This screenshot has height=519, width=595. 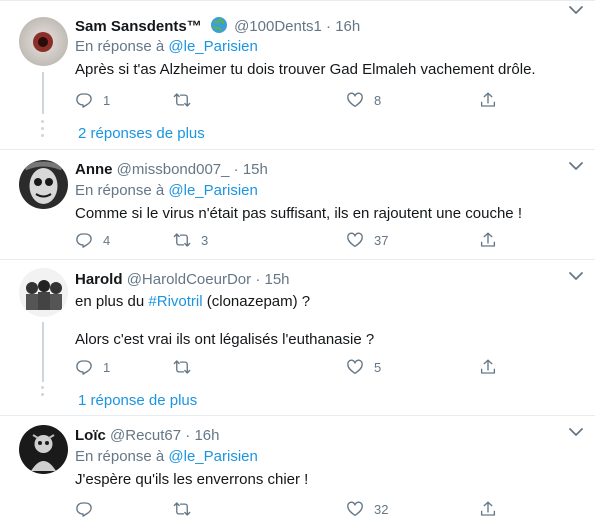 I want to click on tweet-header: Sam Sansdents™ @100Dents1 · 16h, so click(x=329, y=26).